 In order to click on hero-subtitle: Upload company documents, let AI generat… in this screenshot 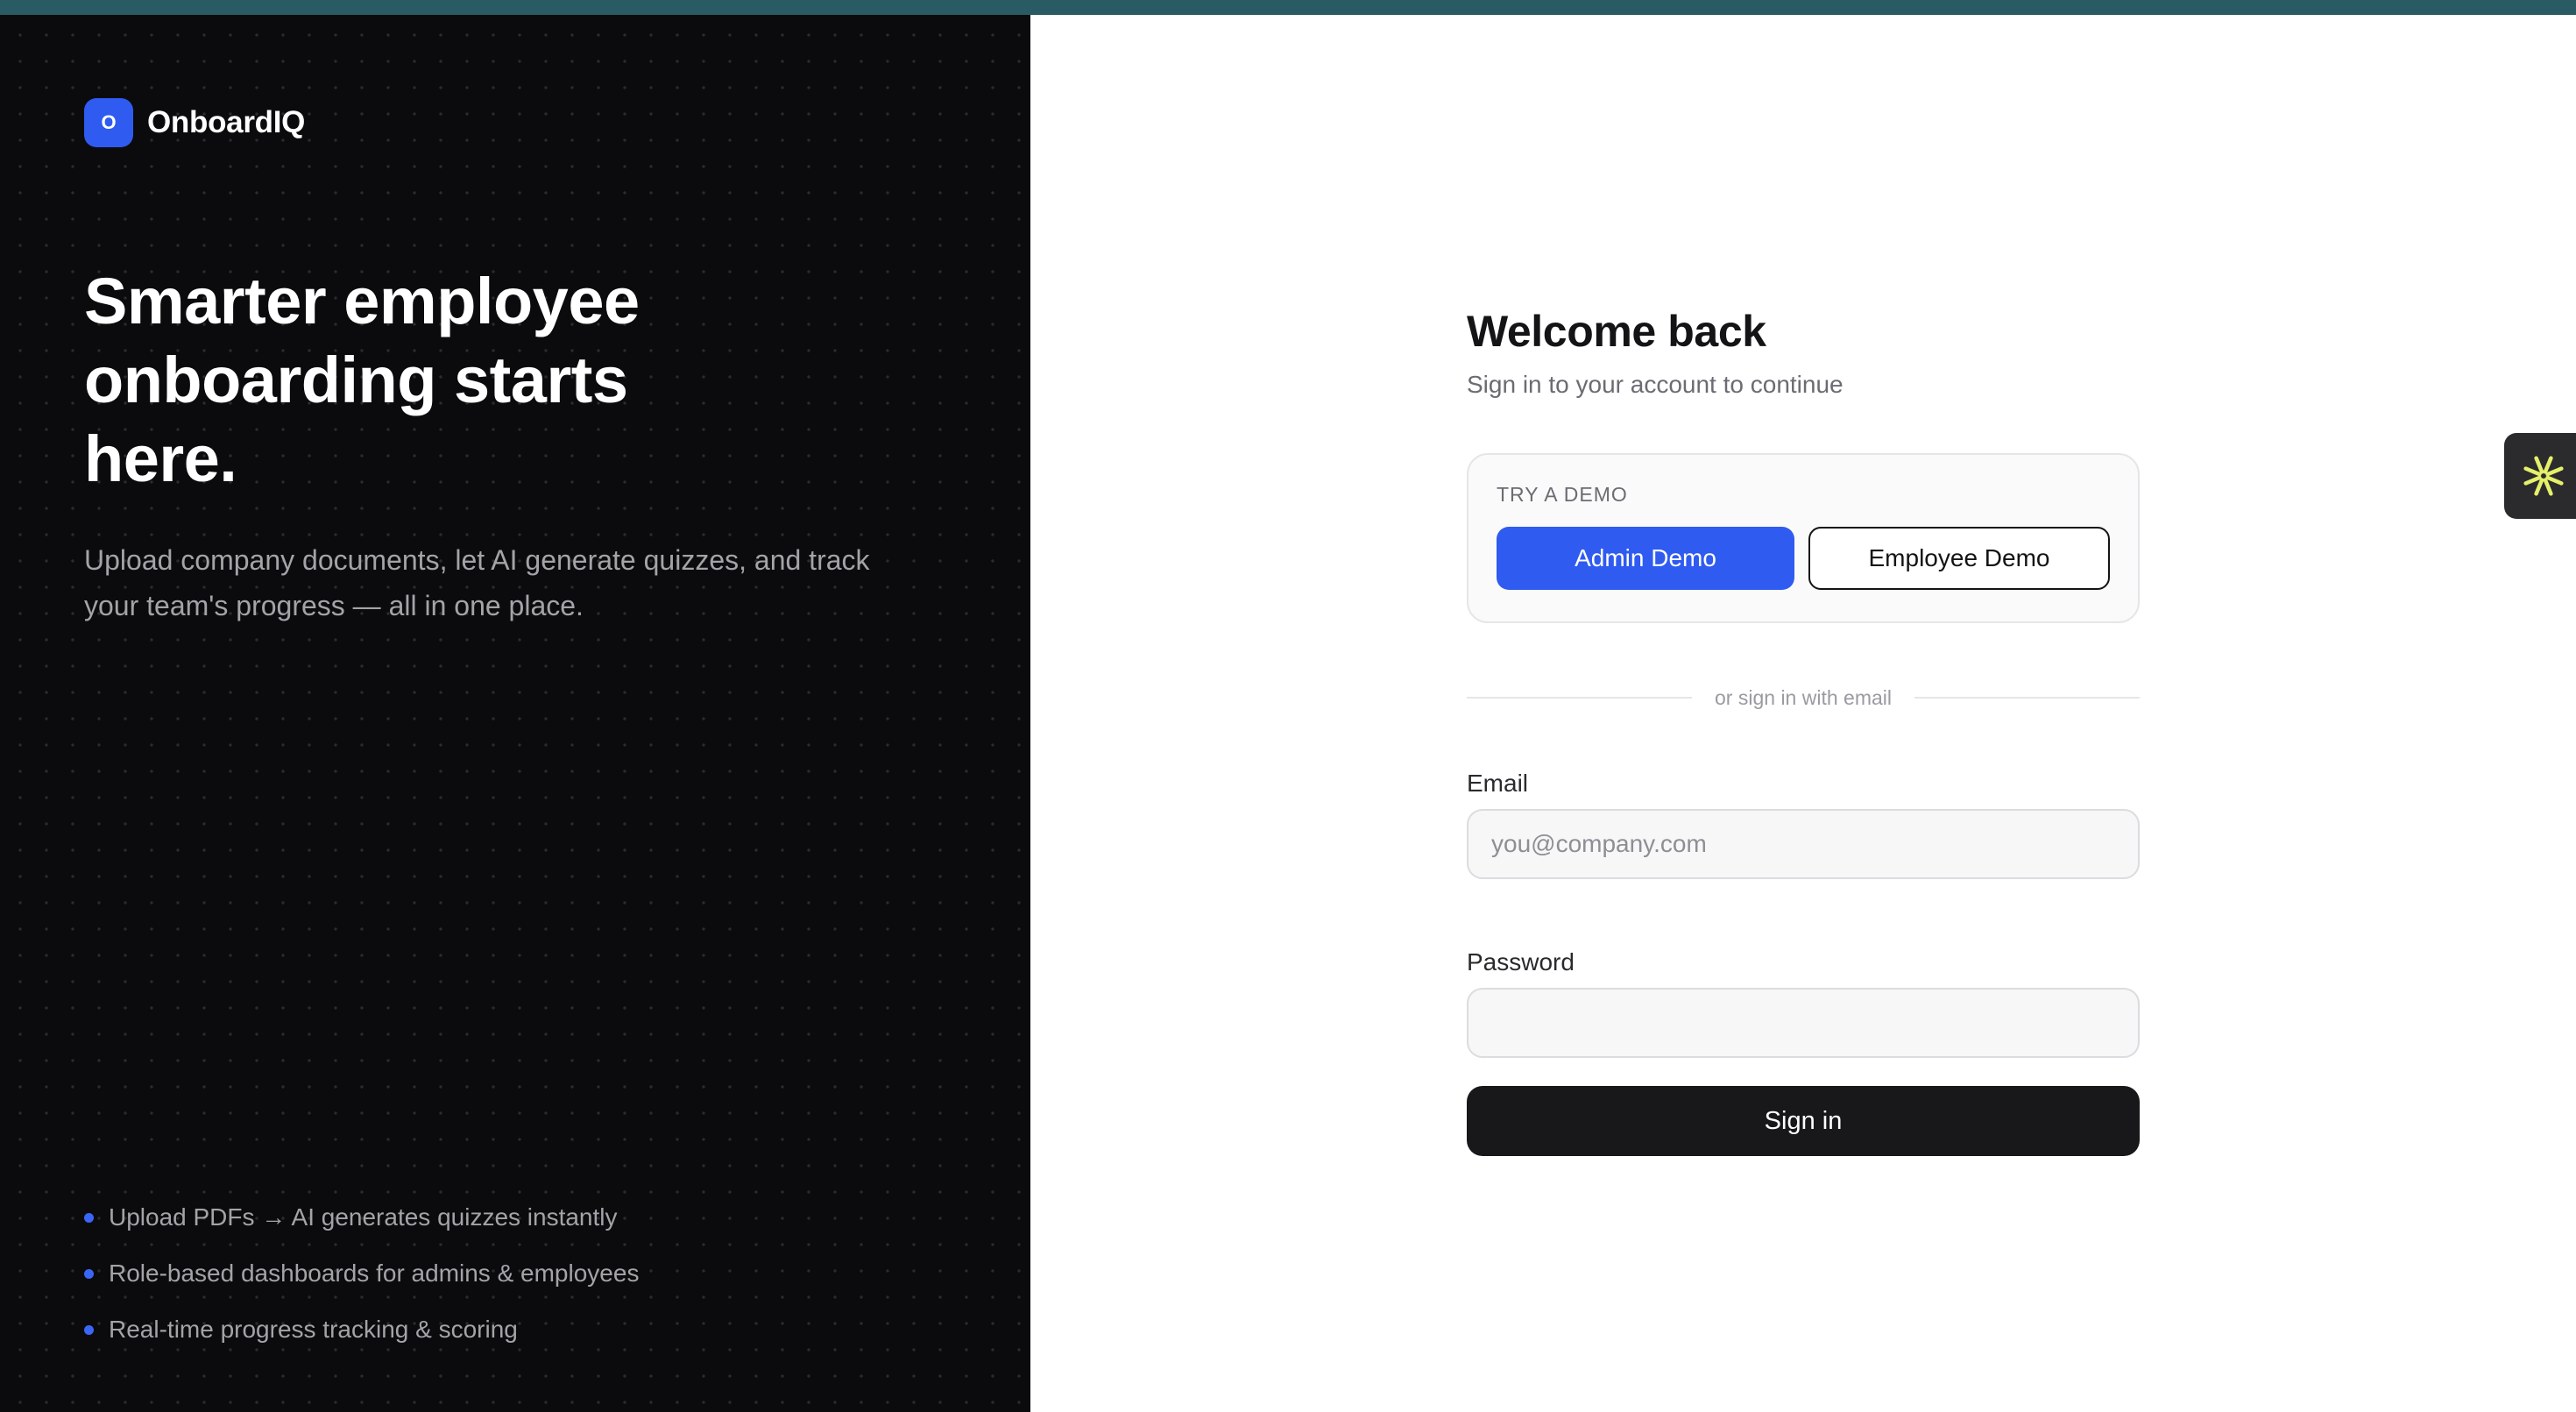, I will do `click(477, 582)`.